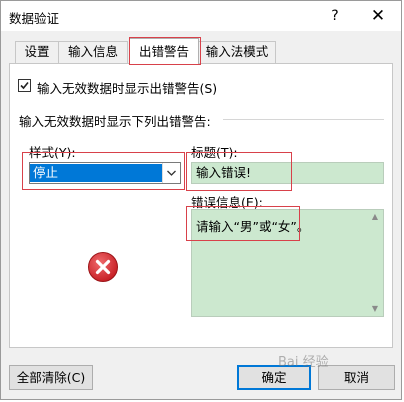 This screenshot has width=404, height=402. I want to click on chevron-down-icon, so click(171, 173).